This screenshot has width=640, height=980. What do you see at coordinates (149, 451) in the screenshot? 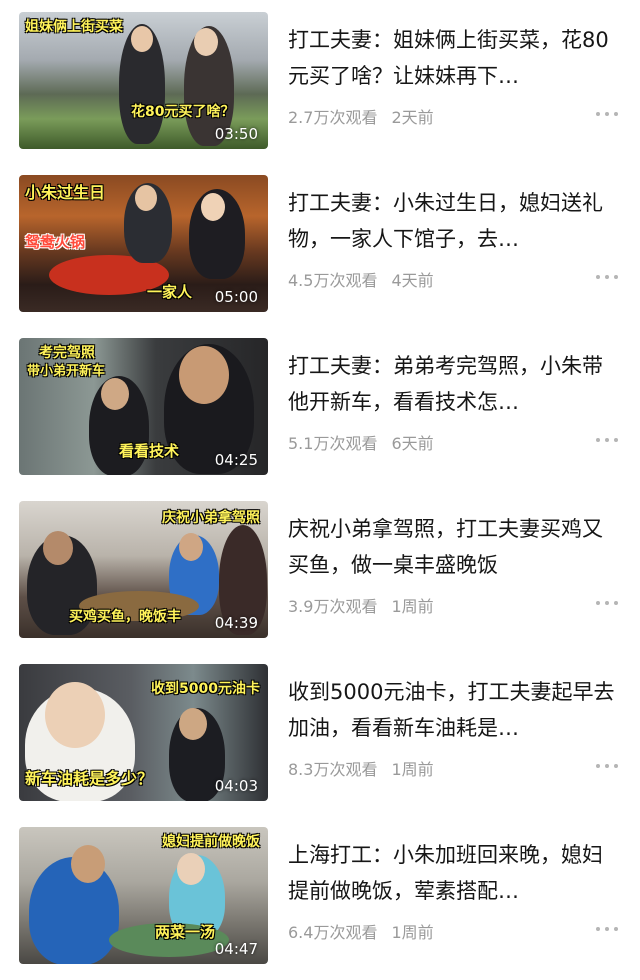
I see `thumbnail-bottom-caption: 看看技术` at bounding box center [149, 451].